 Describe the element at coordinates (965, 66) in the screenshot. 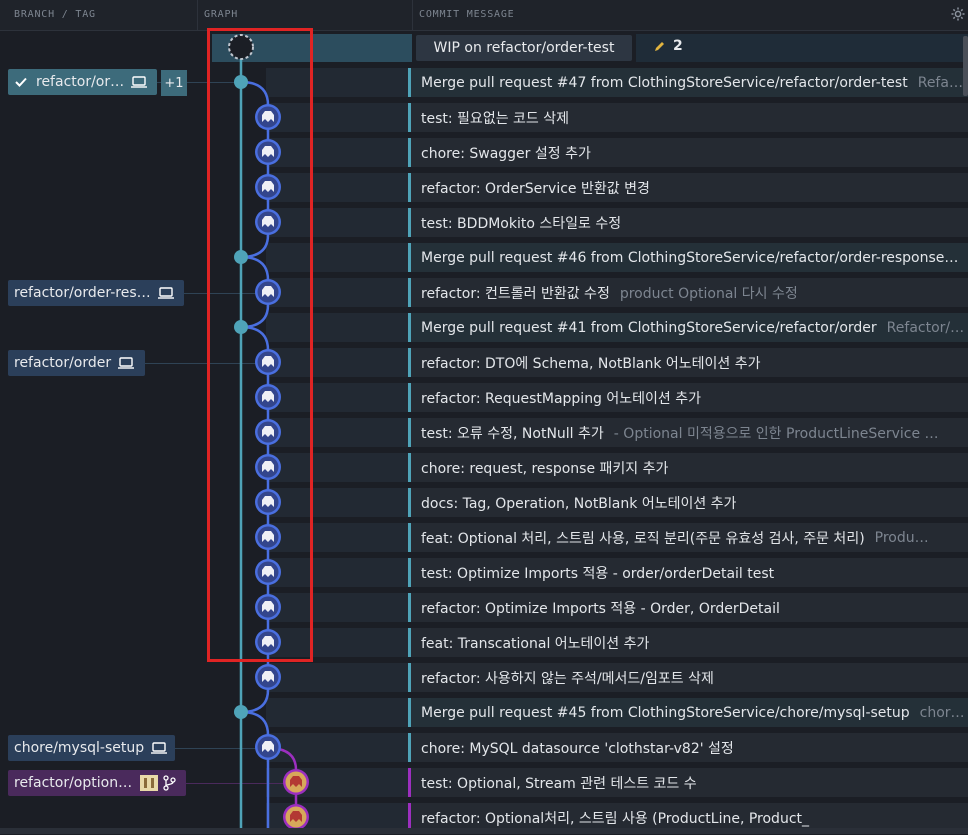

I see `scrollbar-thumb` at that location.